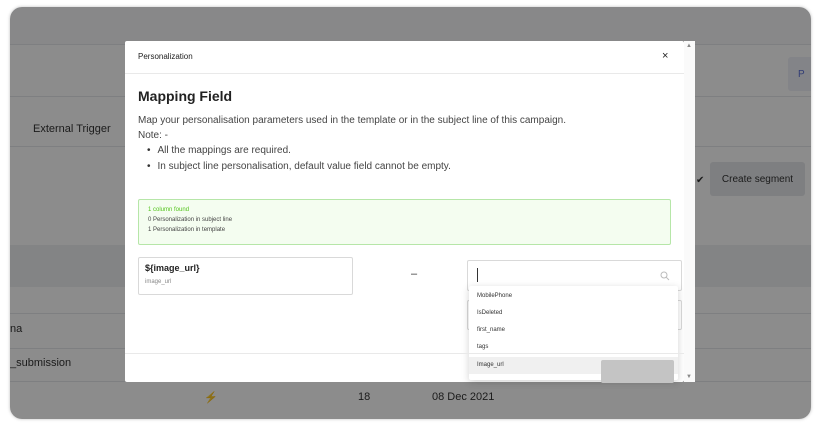 The width and height of the screenshot is (822, 434). I want to click on modal-scrollbar: ▲ ▼, so click(689, 211).